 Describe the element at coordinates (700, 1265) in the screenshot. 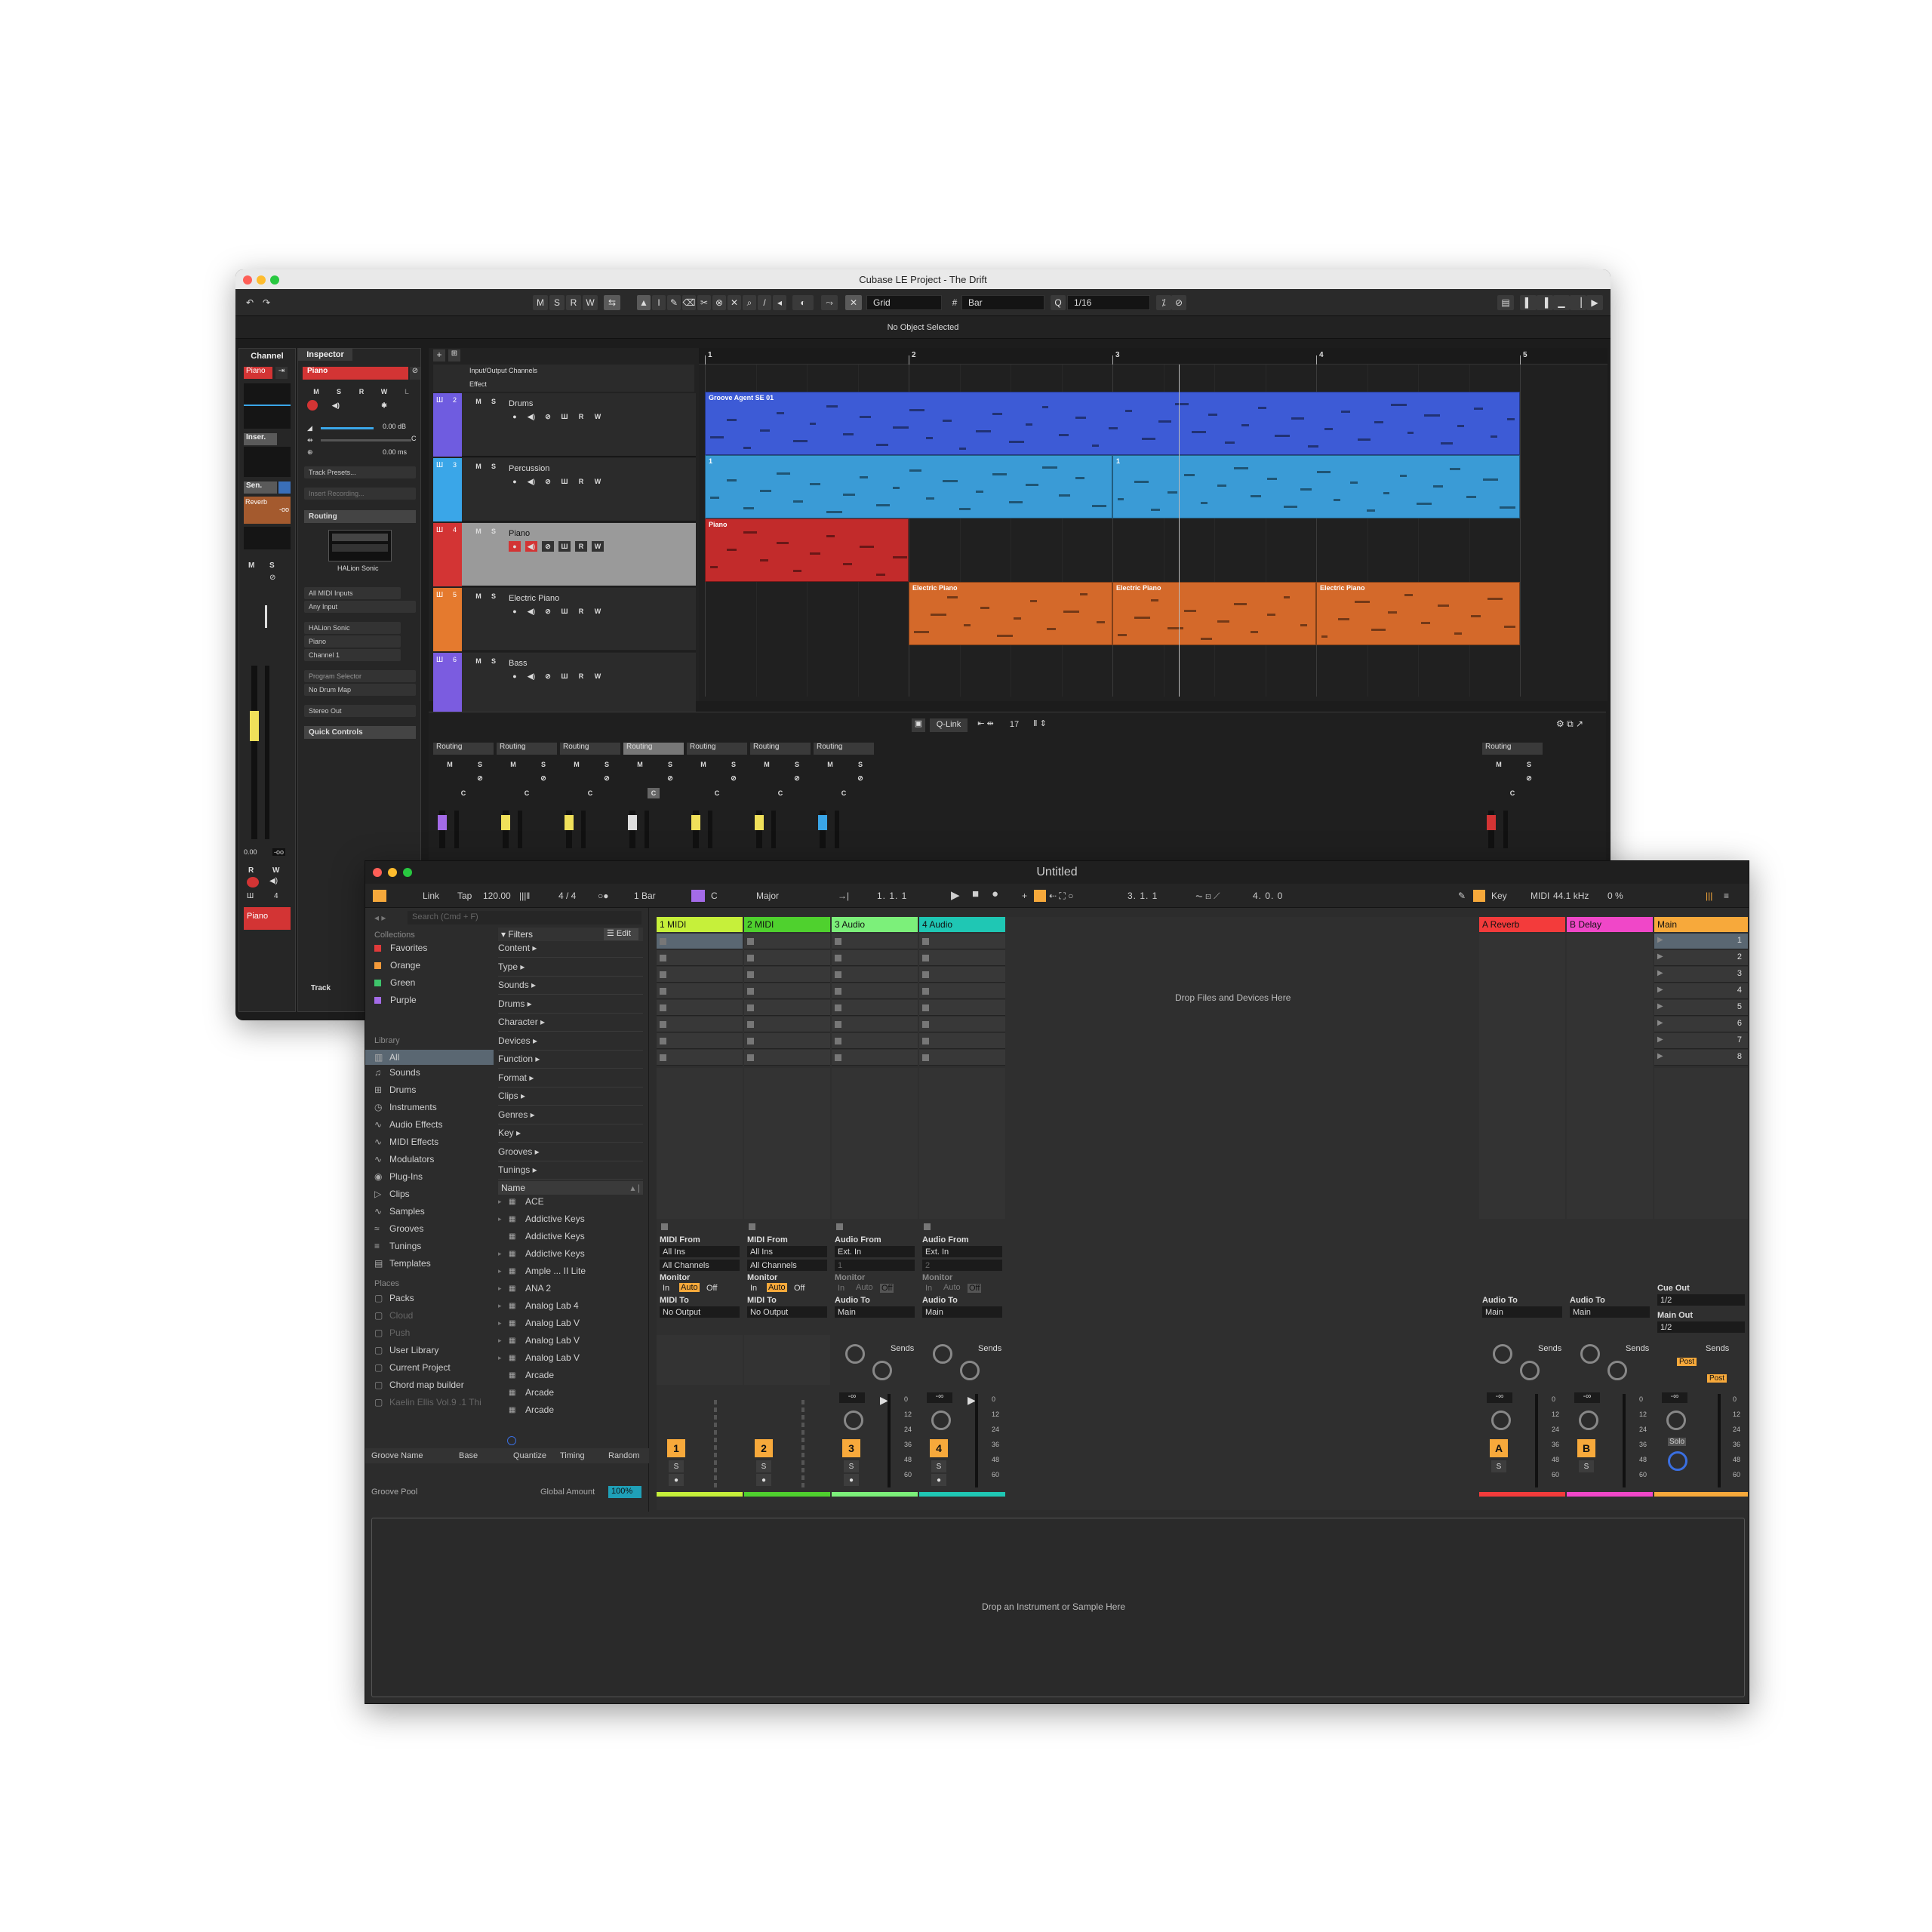

I see `input-channel-select: All Channels` at that location.